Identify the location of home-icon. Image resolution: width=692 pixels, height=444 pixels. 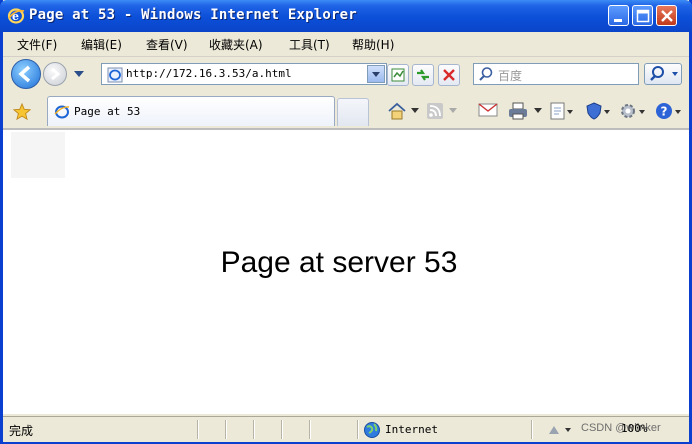
(397, 111).